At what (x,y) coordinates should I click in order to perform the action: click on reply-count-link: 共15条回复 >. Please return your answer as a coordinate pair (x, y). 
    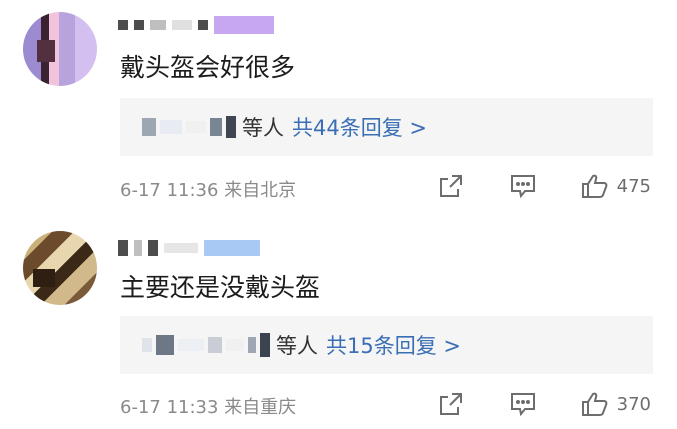
    Looking at the image, I should click on (393, 345).